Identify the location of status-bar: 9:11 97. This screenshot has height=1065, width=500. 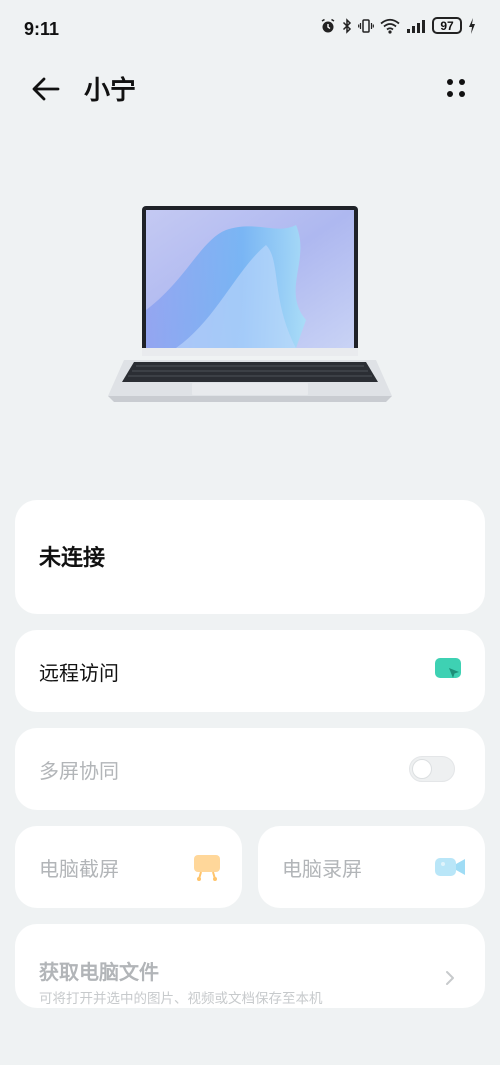
(250, 29).